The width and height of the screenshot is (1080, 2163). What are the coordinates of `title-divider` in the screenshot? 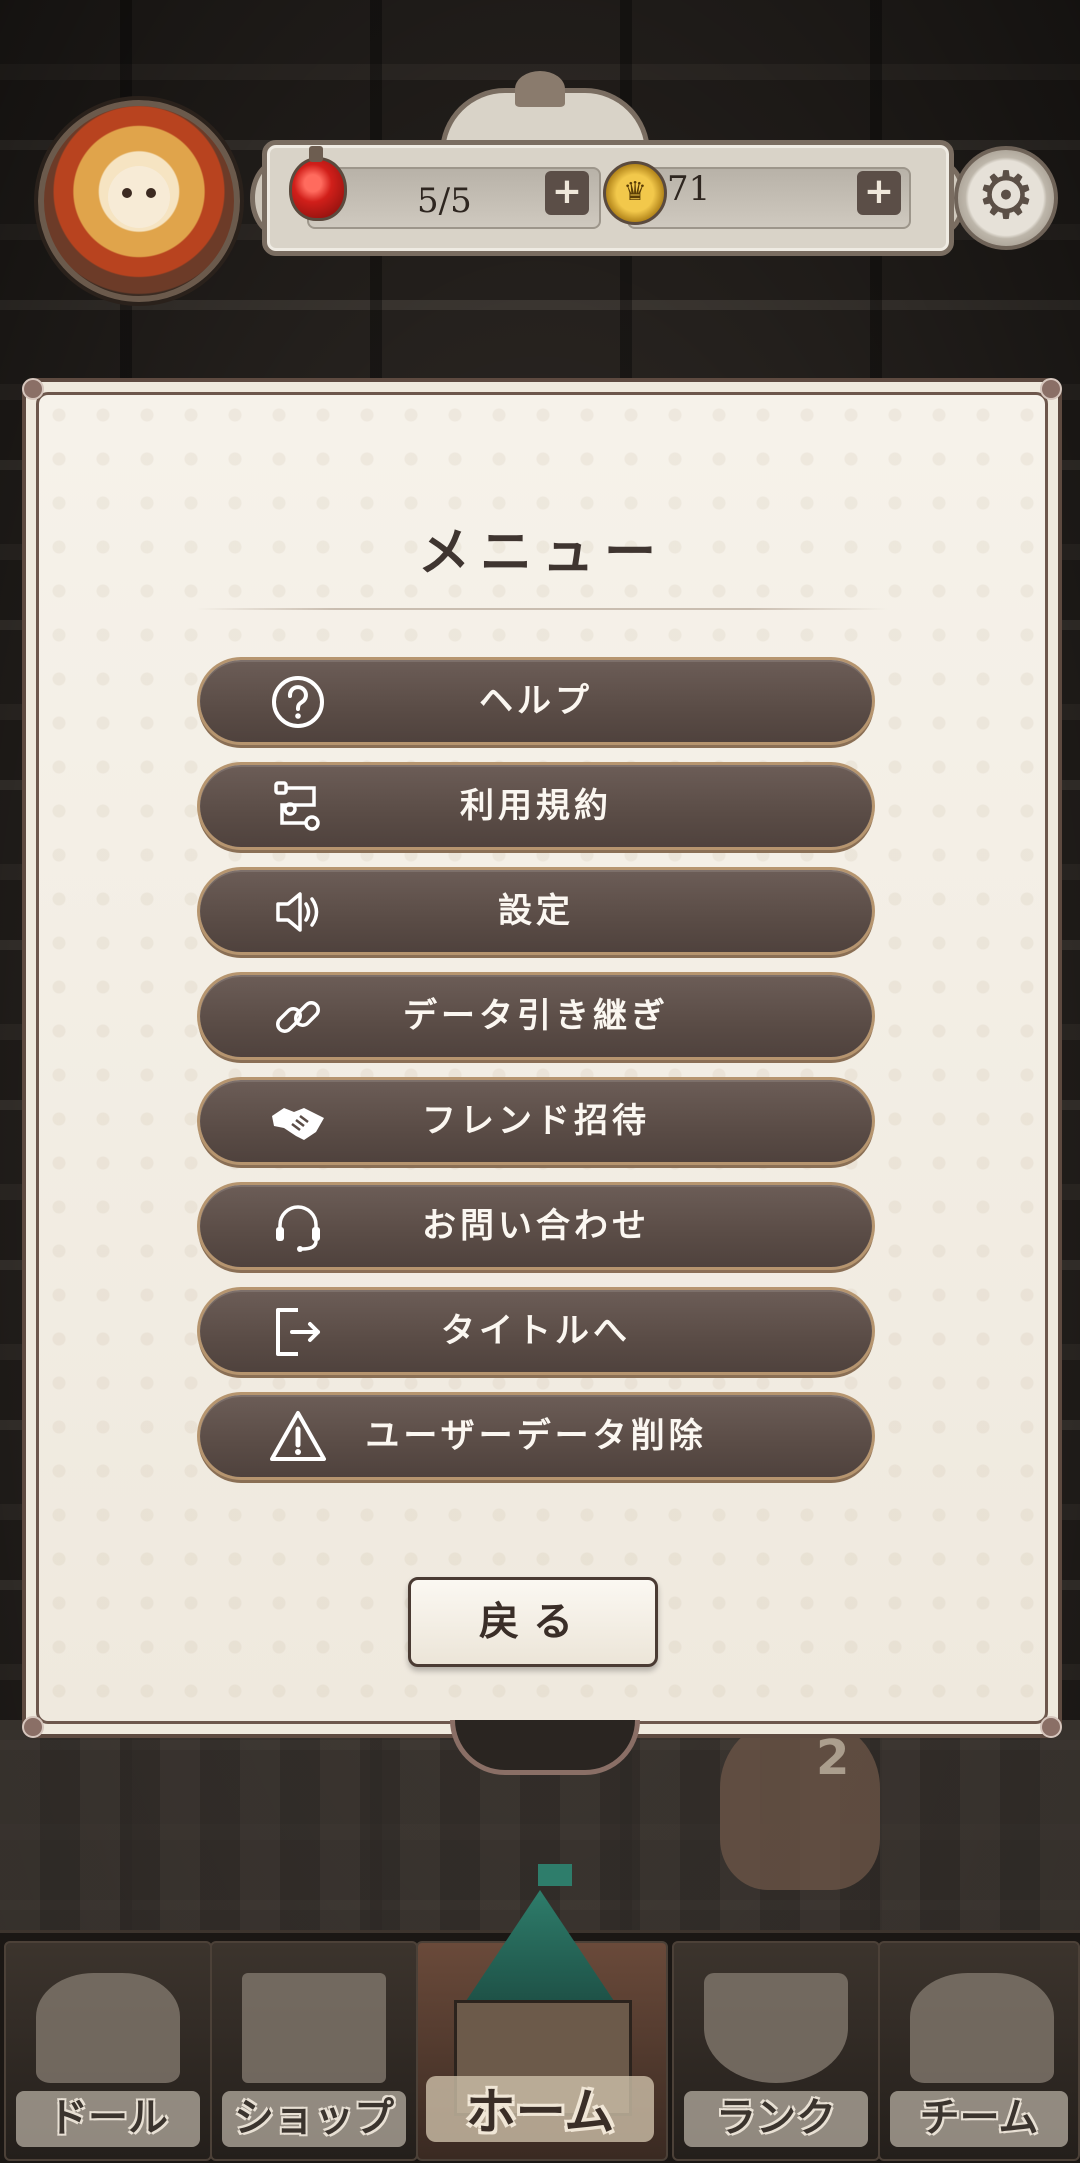 It's located at (542, 609).